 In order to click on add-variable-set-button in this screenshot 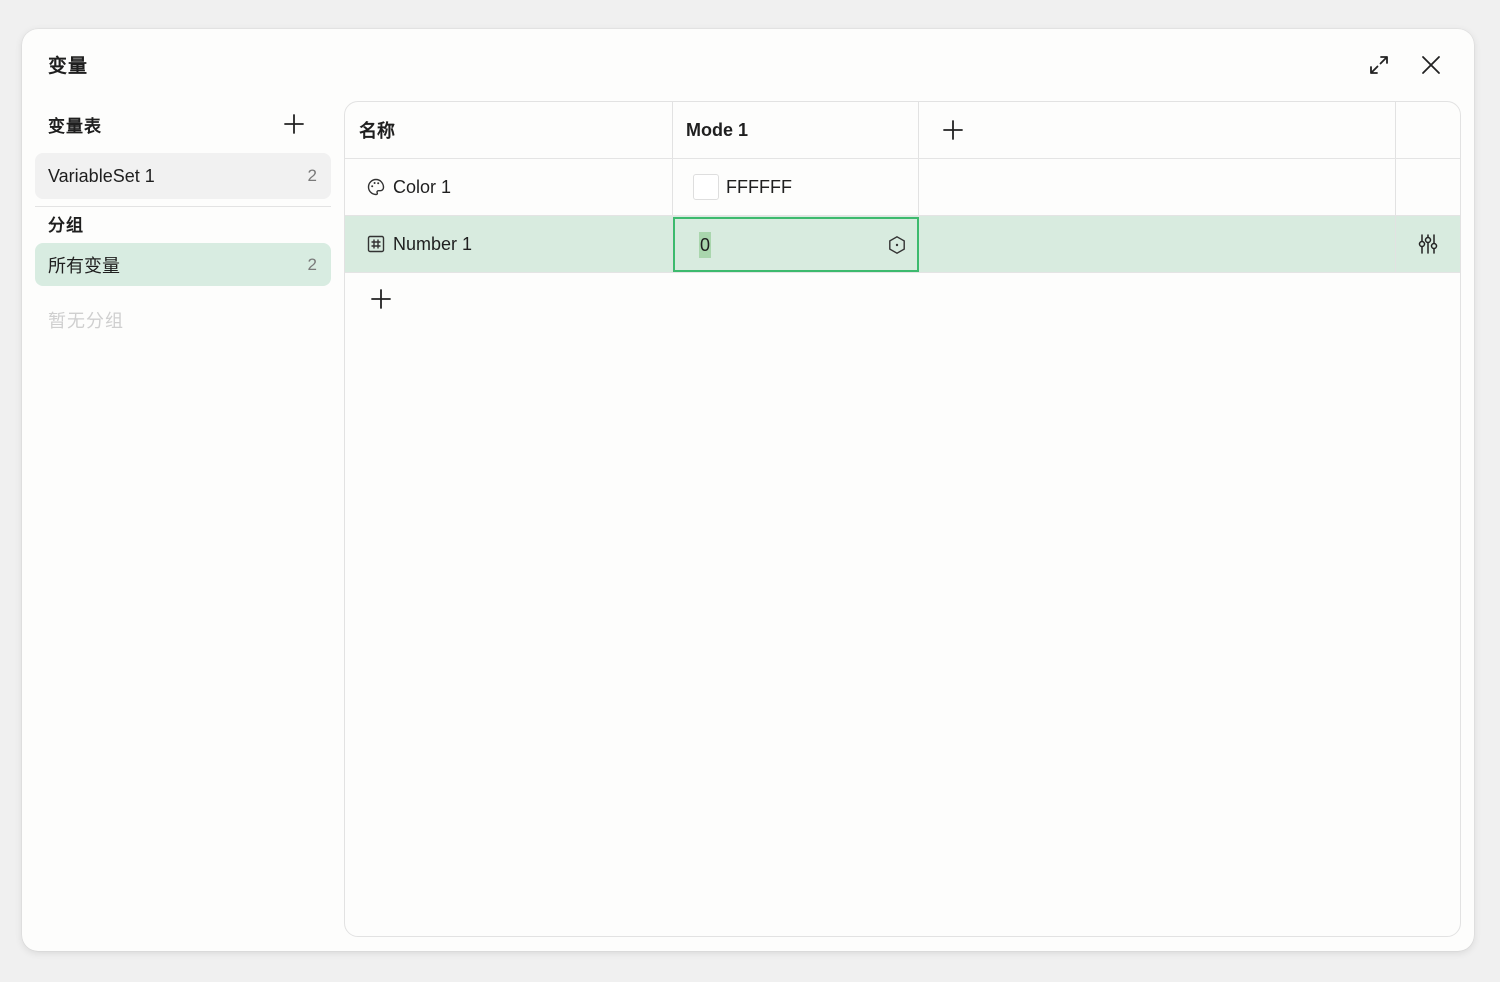, I will do `click(294, 124)`.